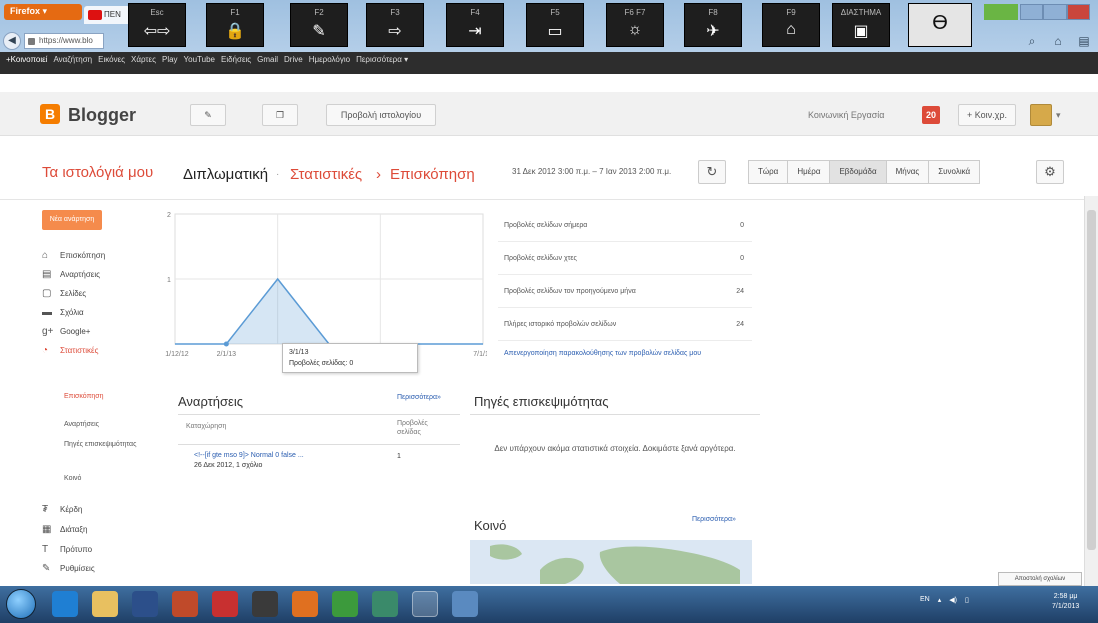 The height and width of the screenshot is (623, 1098). What do you see at coordinates (225, 174) in the screenshot?
I see `blog-name: Διπλωματική` at bounding box center [225, 174].